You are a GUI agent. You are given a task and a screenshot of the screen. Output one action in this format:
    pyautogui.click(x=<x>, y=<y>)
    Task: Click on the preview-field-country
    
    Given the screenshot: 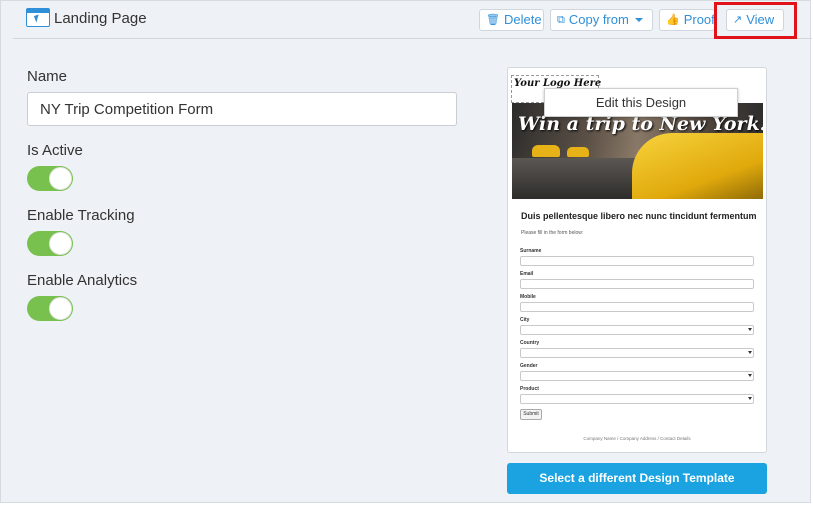 What is the action you would take?
    pyautogui.click(x=637, y=353)
    